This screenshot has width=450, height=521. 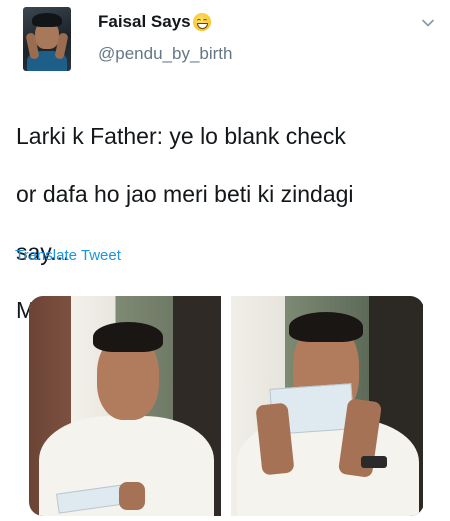 I want to click on author-name-row: Faisal Says, so click(x=154, y=22).